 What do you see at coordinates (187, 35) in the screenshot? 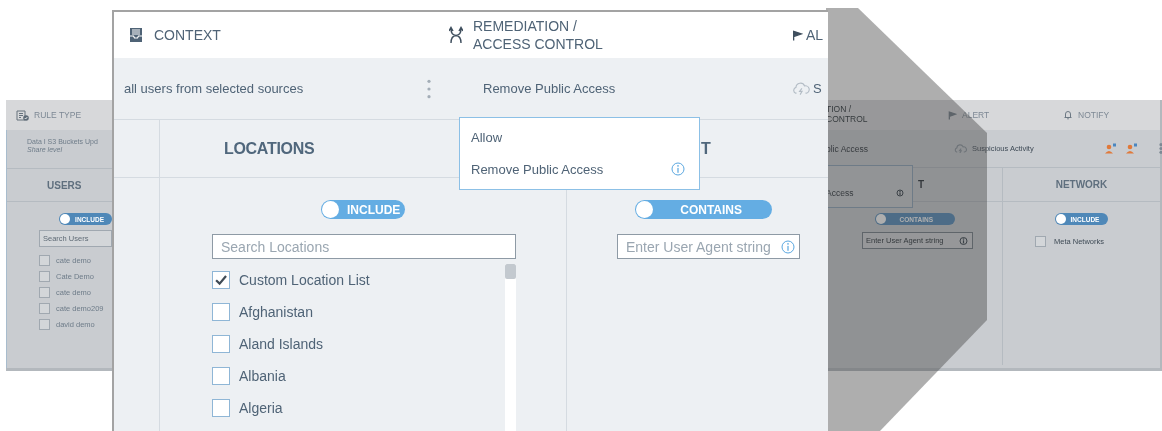
I see `section-label: CONTEXT` at bounding box center [187, 35].